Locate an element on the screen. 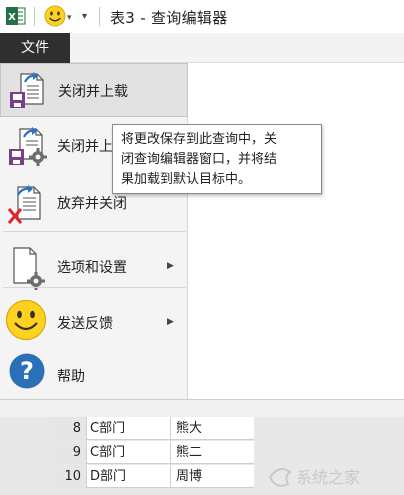 The width and height of the screenshot is (404, 495). menu-item-send-feedback: 发送反馈 ▶ is located at coordinates (94, 324).